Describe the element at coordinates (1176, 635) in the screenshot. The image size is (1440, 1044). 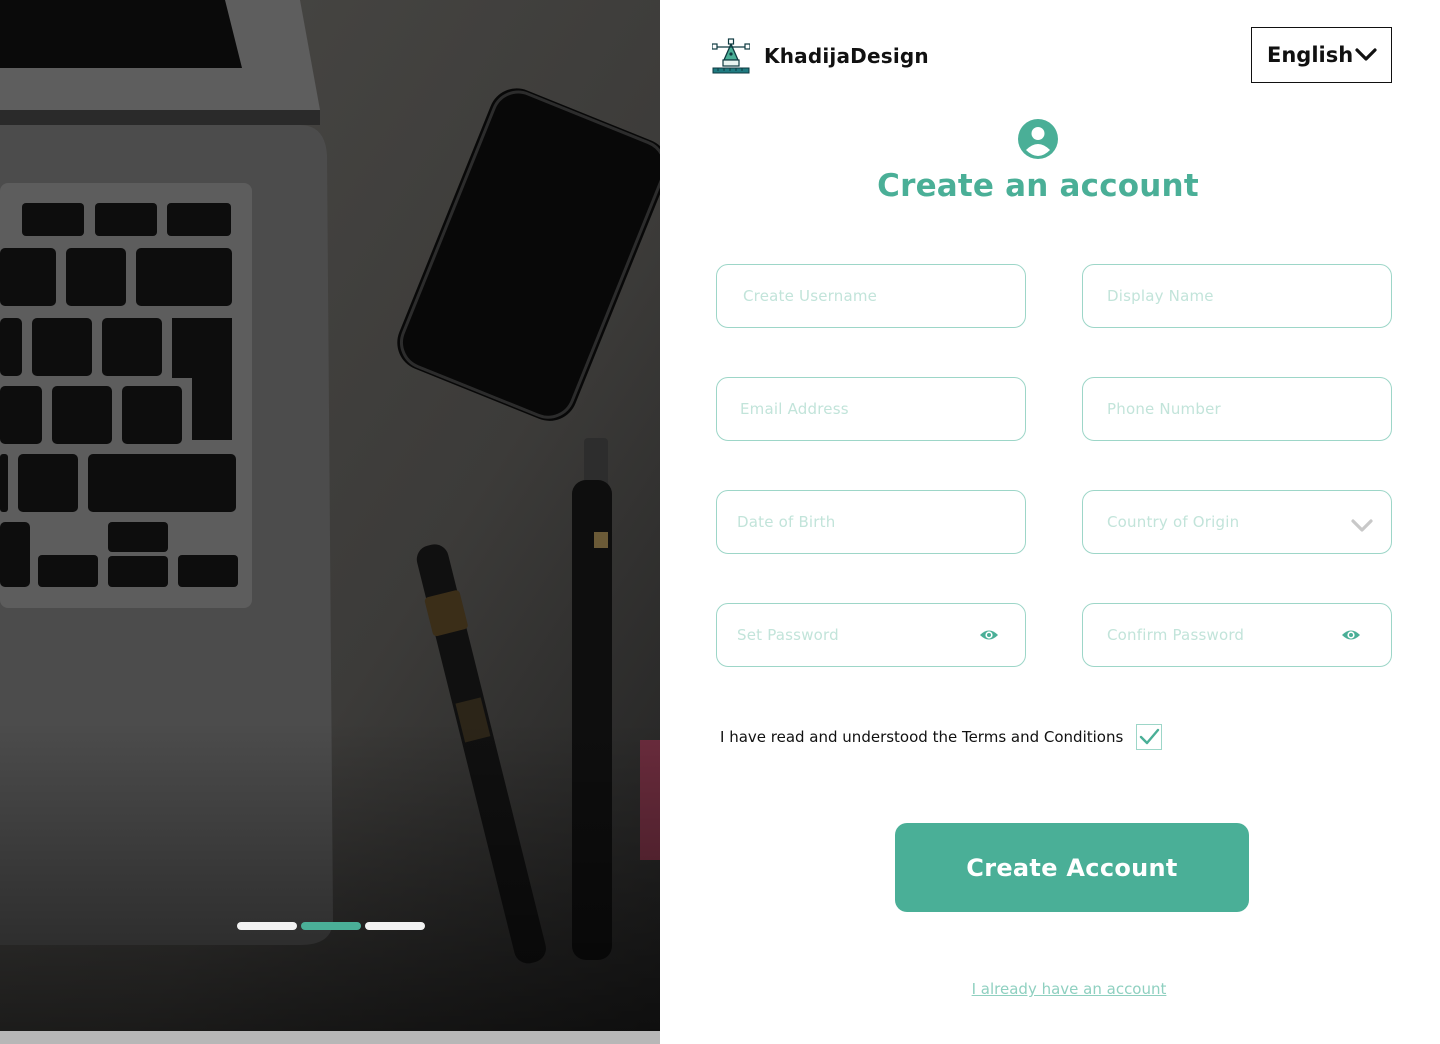
I see `confirm-password-placeholder: Confirm Password` at that location.